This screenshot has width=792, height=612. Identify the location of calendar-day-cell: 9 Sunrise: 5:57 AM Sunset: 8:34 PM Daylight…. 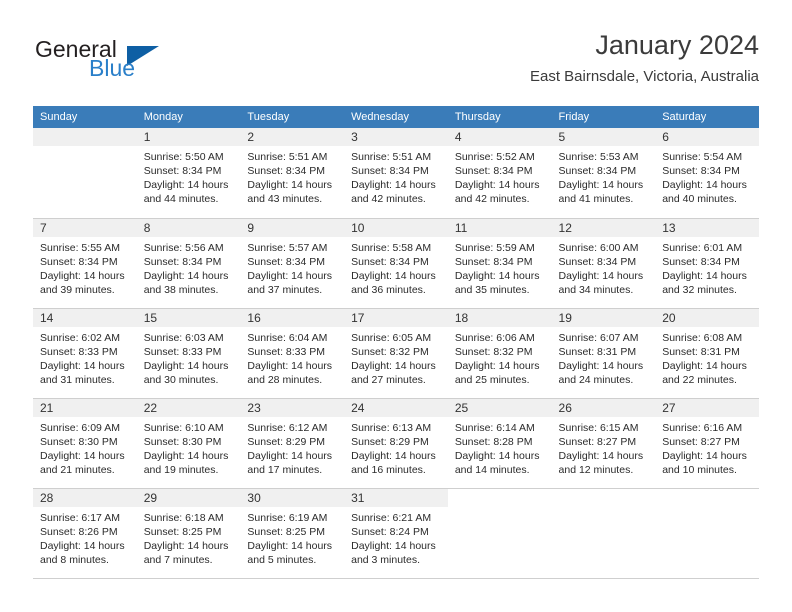
(292, 263).